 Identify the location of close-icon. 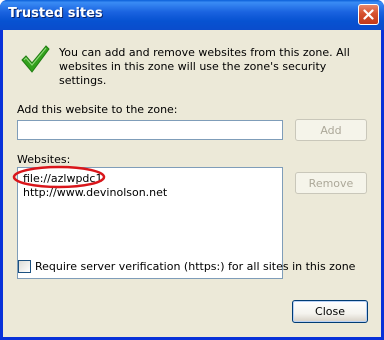
(368, 14).